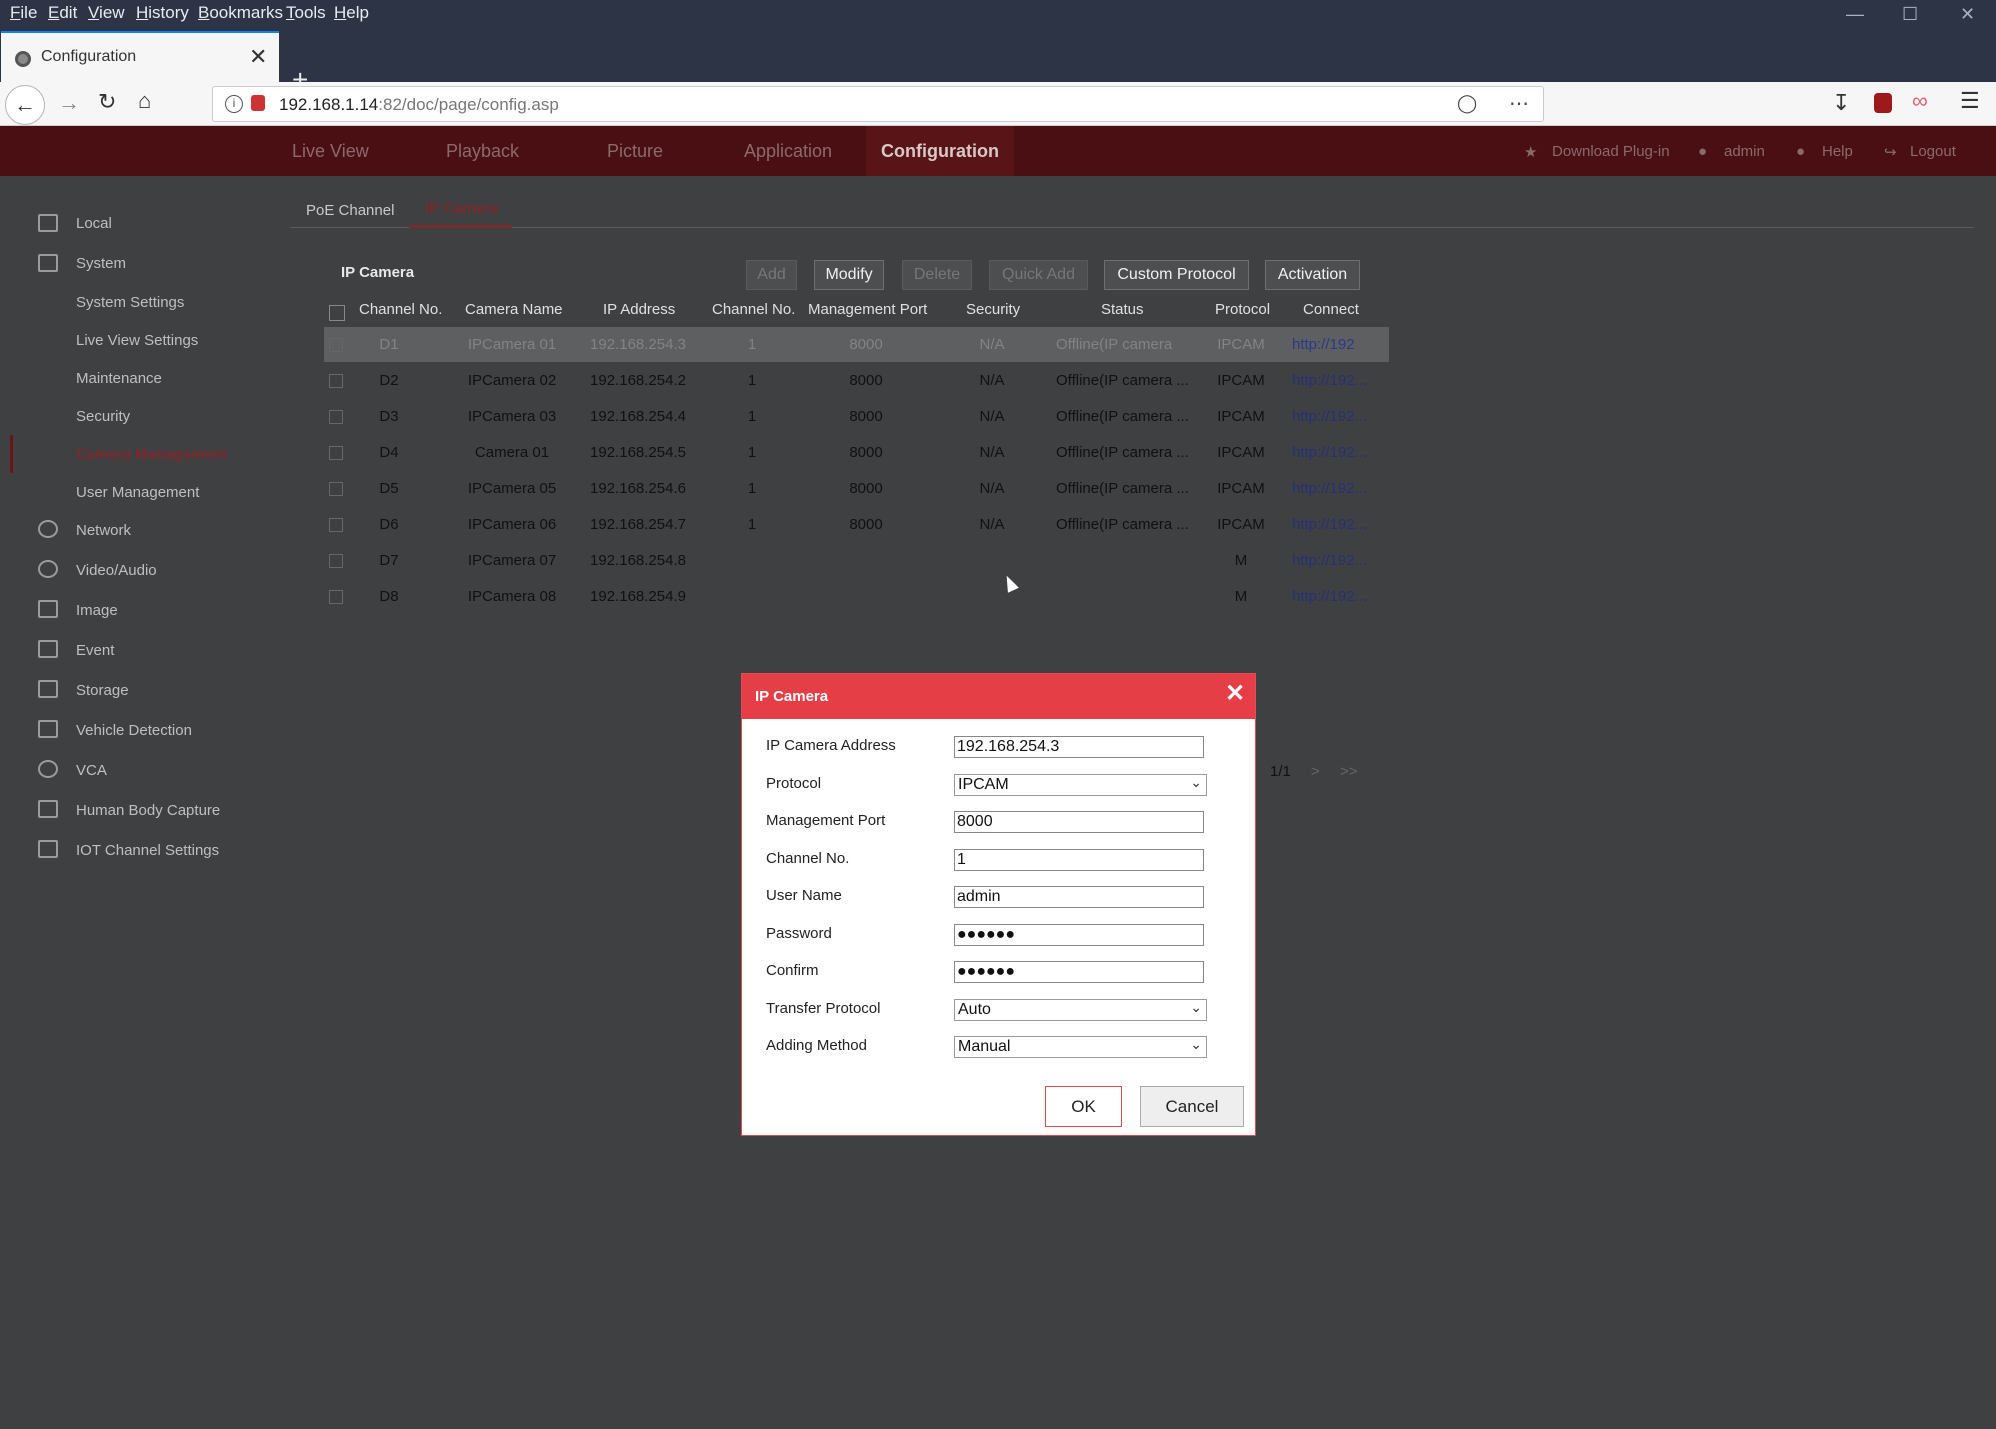 The image size is (1996, 1429). I want to click on menu-view: View, so click(106, 13).